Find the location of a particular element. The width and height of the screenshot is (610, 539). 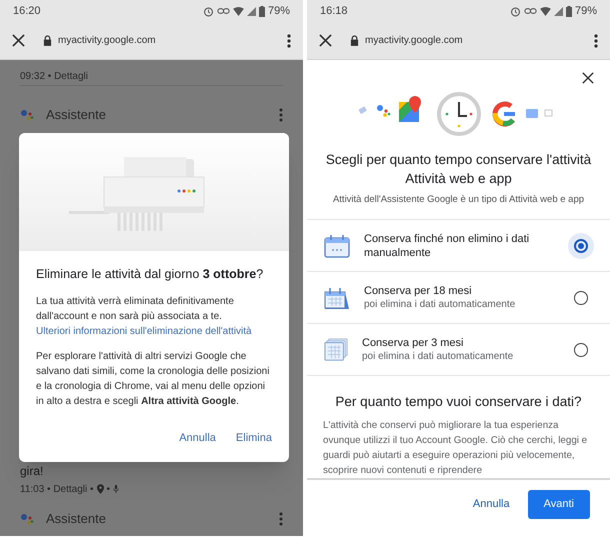

radio-button is located at coordinates (581, 245).